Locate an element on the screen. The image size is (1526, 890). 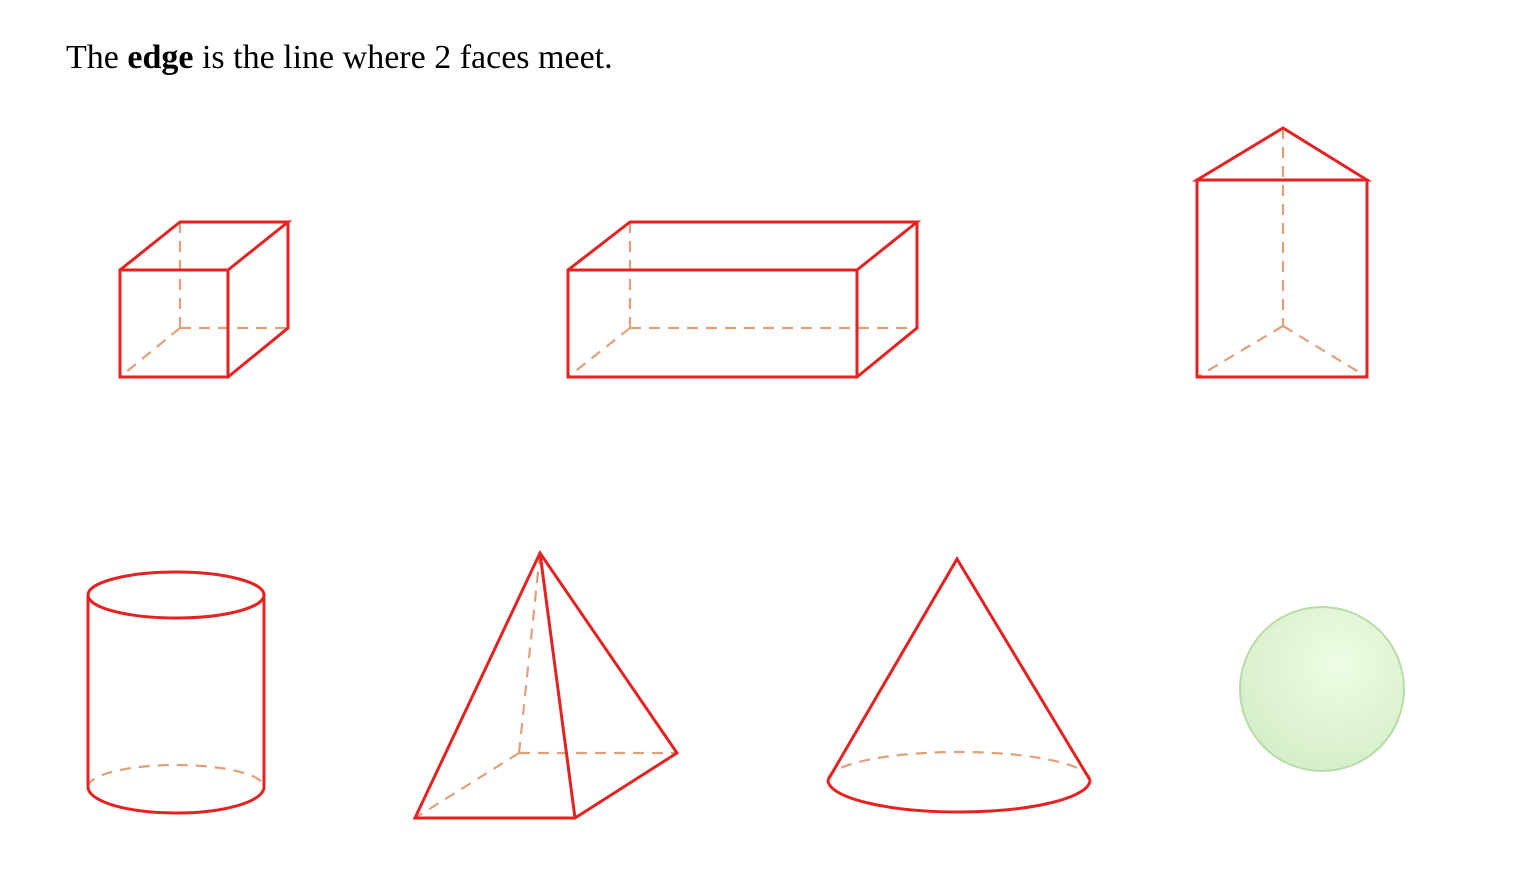
cylinder-shape is located at coordinates (176, 692).